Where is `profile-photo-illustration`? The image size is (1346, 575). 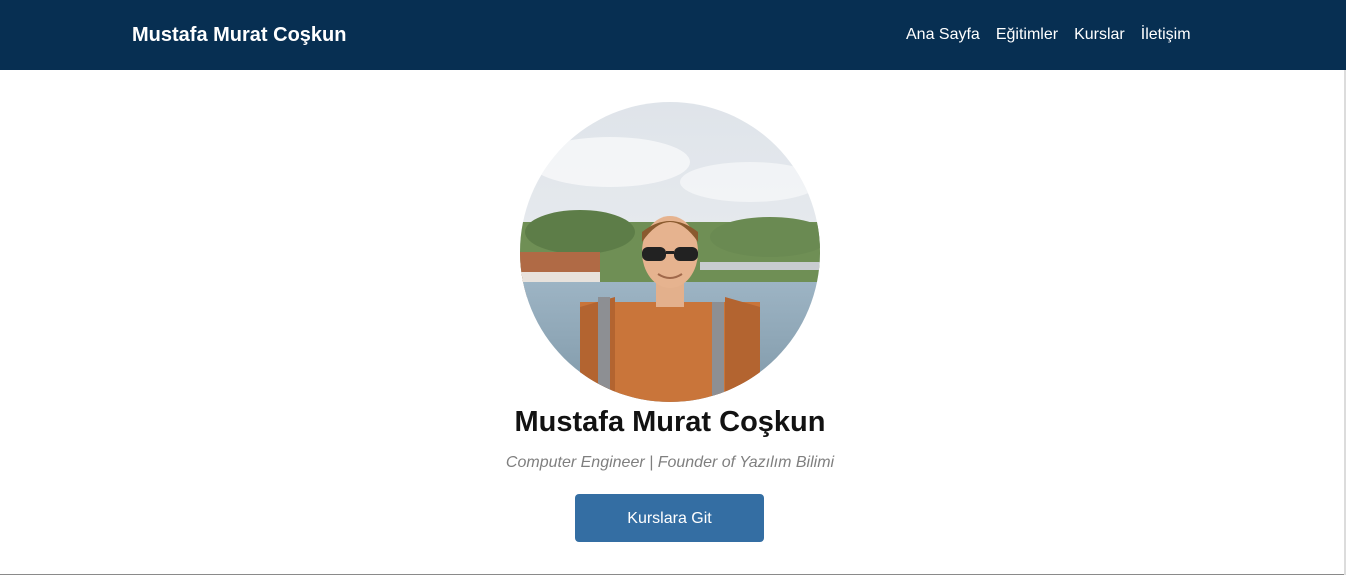
profile-photo-illustration is located at coordinates (670, 252).